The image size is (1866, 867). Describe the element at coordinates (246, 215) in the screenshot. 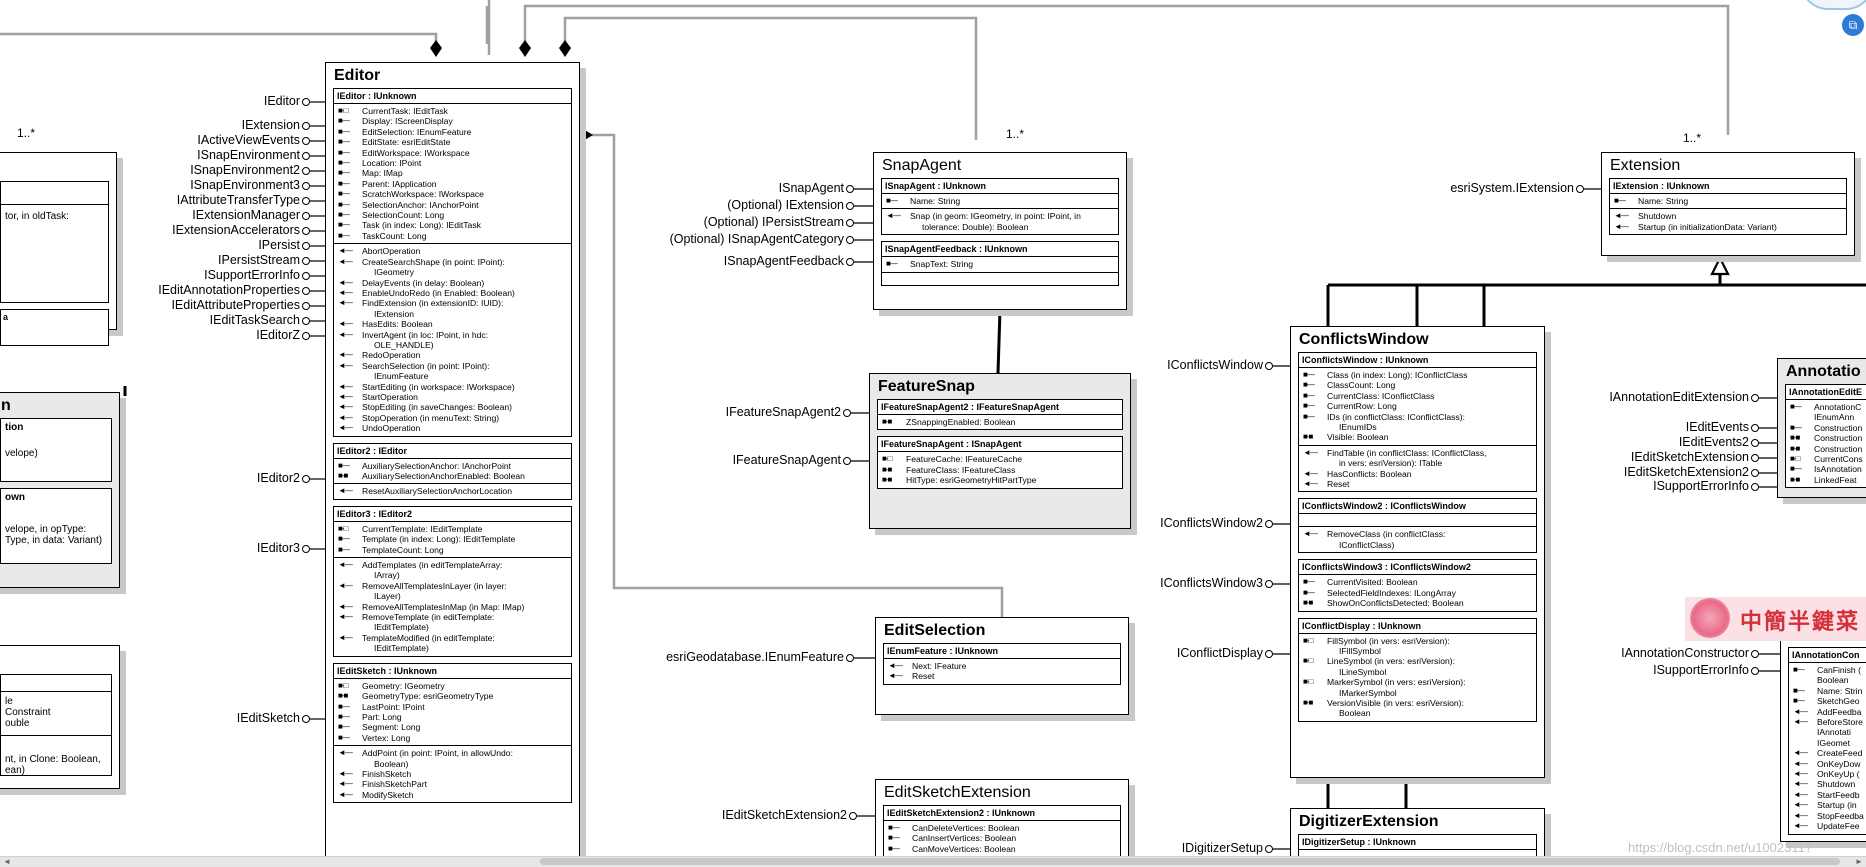

I see `interface-label: IExtensionManager` at that location.